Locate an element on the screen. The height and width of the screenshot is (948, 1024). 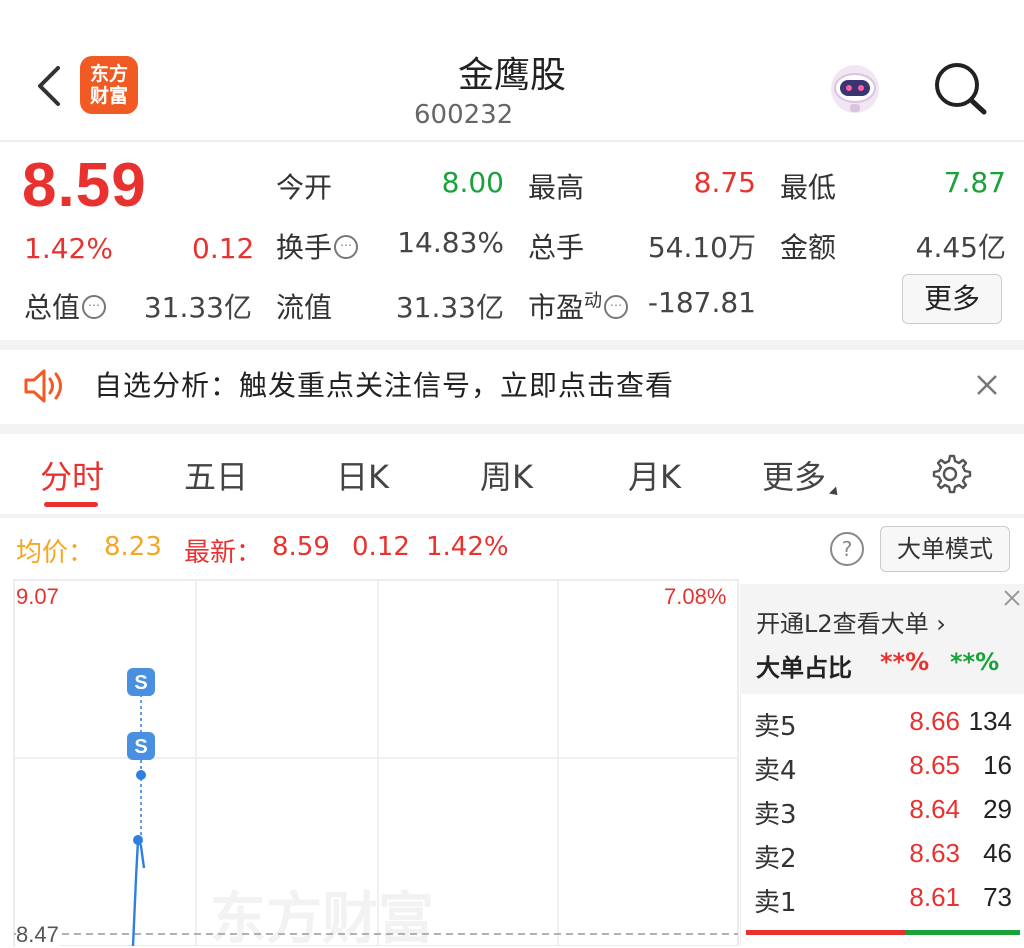
float-cap-label: 流值 is located at coordinates (304, 307).